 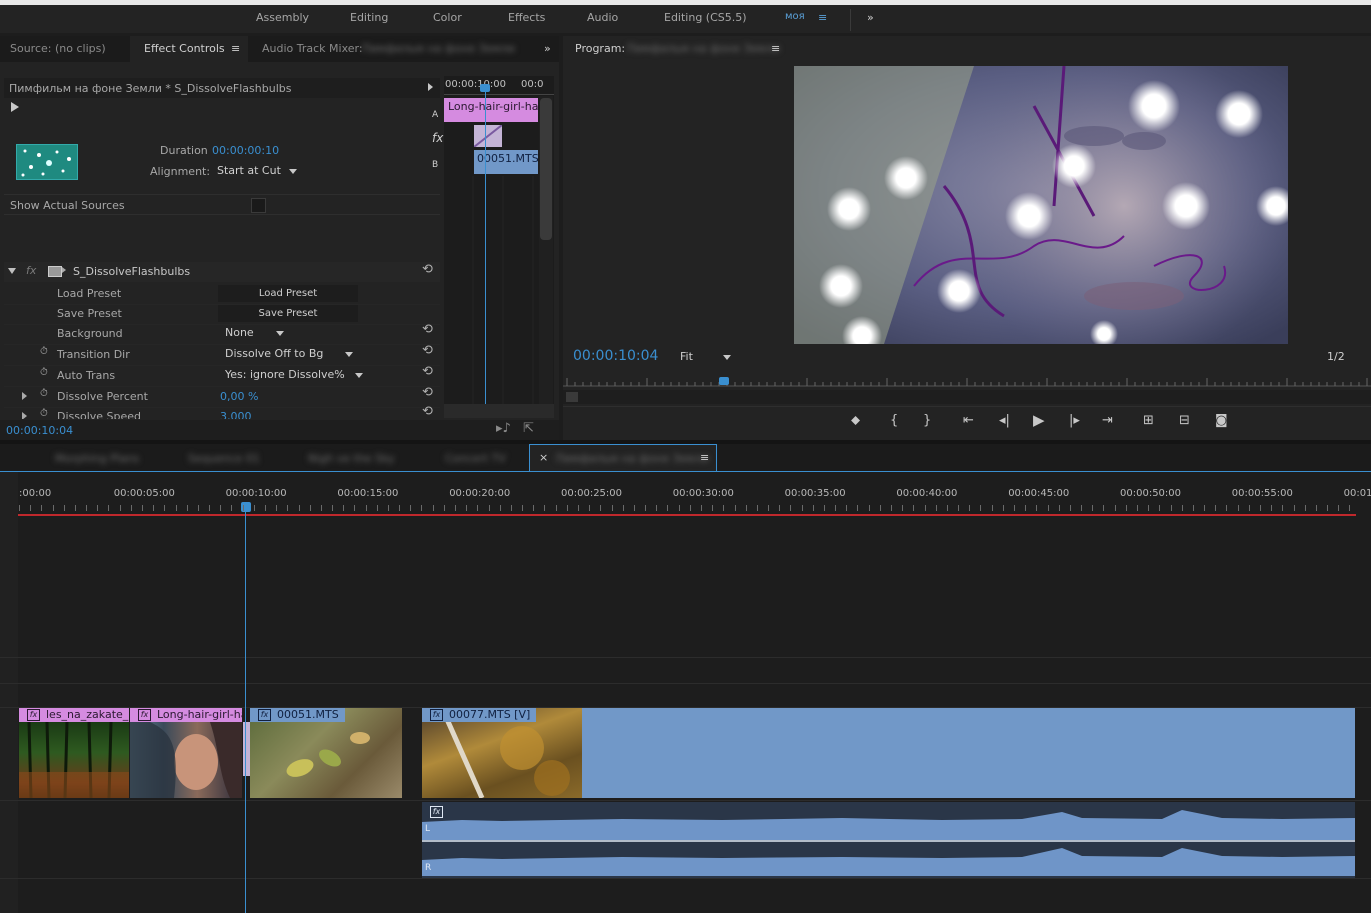 I want to click on play-icon: ▶, so click(x=1039, y=420).